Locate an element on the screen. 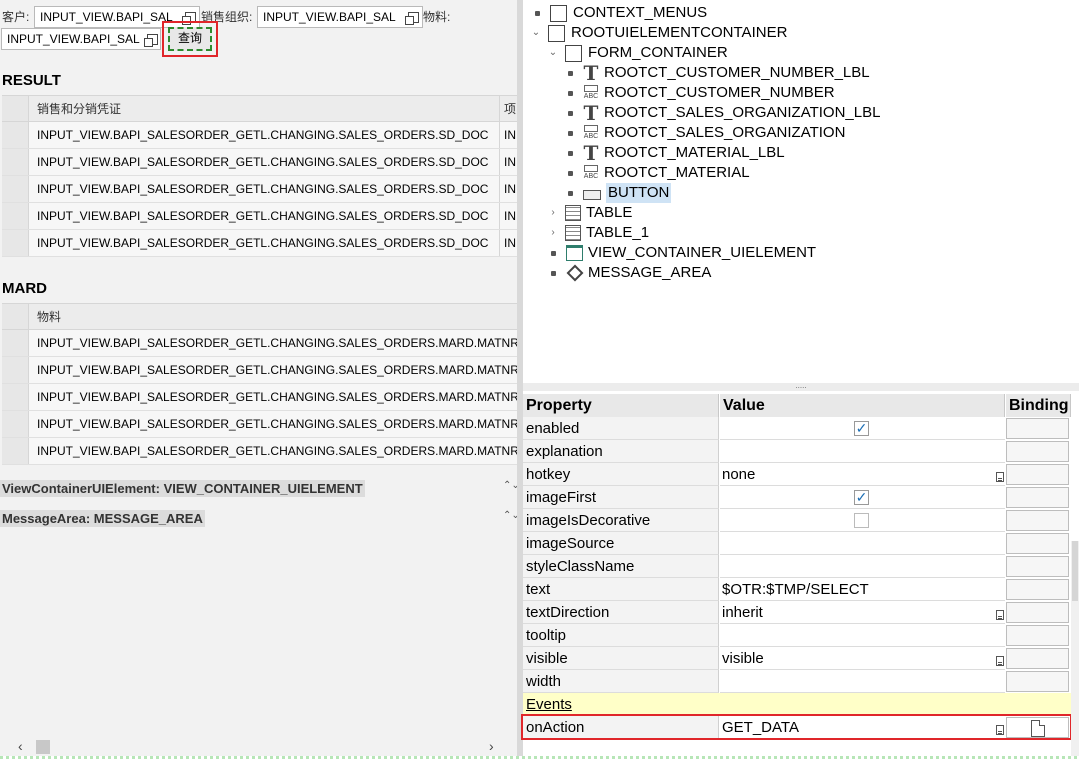 Image resolution: width=1079 pixels, height=759 pixels. horizontal-scrollbar: ‹ › is located at coordinates (258, 747).